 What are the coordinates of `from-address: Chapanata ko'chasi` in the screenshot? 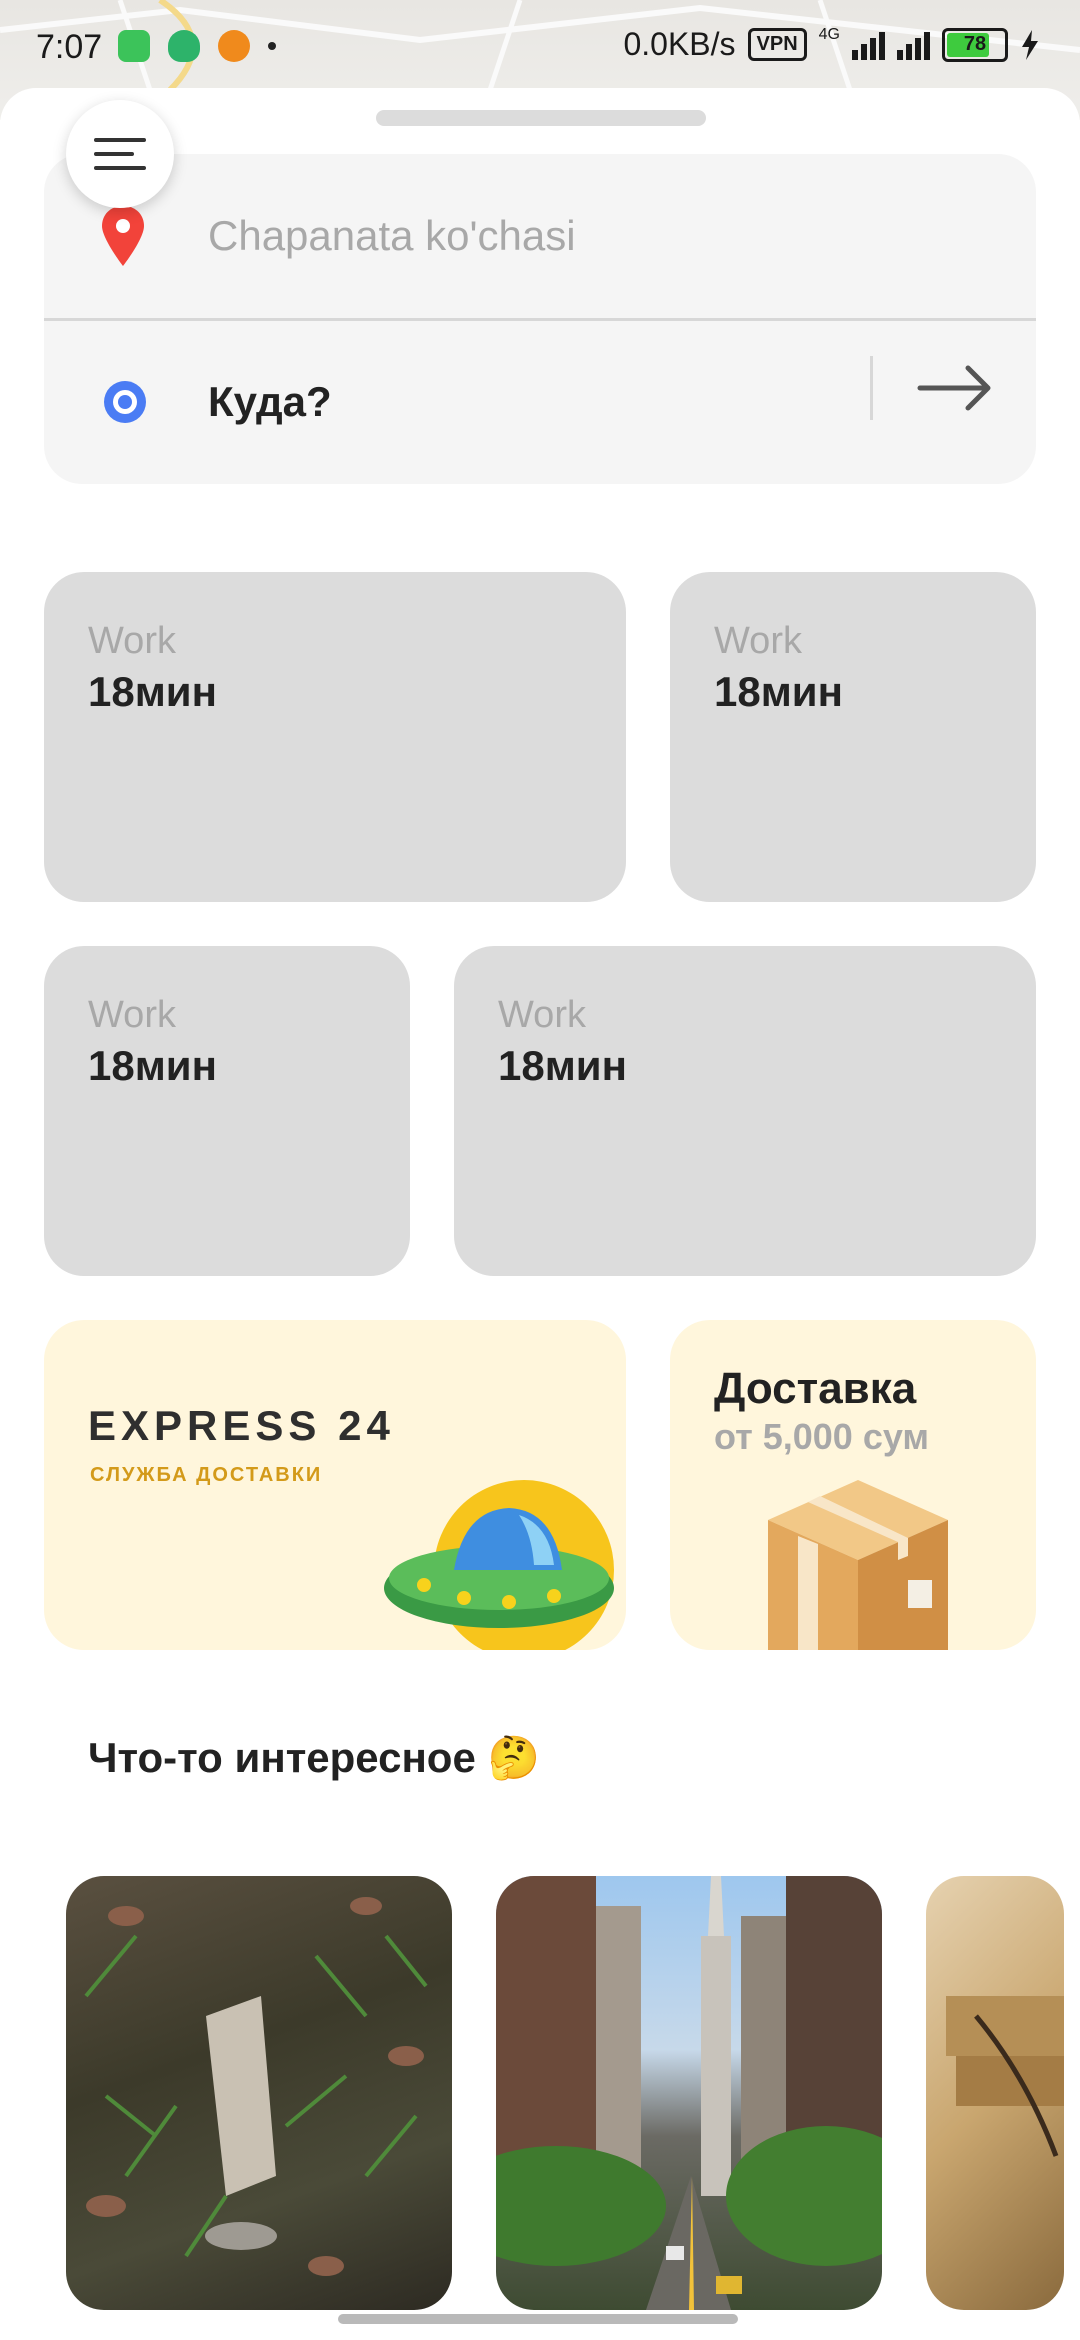 It's located at (392, 235).